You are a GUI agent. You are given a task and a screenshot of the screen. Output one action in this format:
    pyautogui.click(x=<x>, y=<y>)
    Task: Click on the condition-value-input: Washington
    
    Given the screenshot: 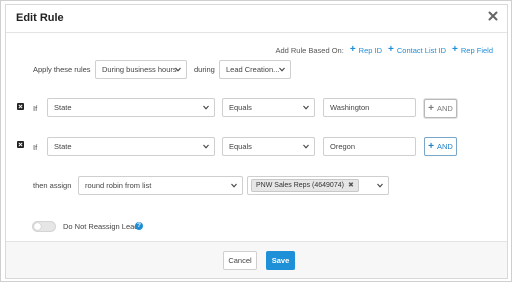 What is the action you would take?
    pyautogui.click(x=369, y=107)
    